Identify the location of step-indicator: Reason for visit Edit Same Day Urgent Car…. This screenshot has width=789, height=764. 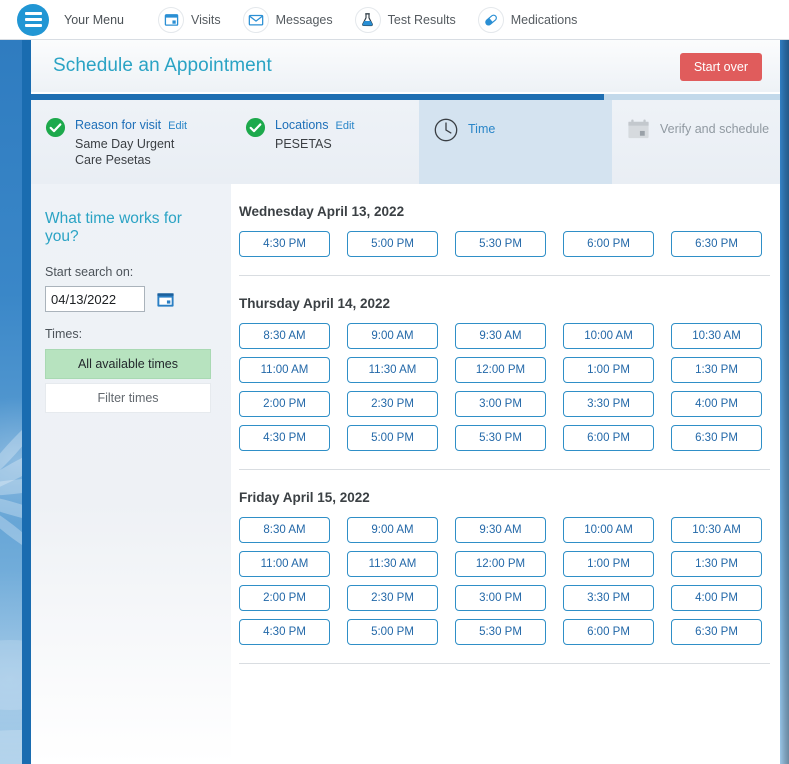
(405, 142).